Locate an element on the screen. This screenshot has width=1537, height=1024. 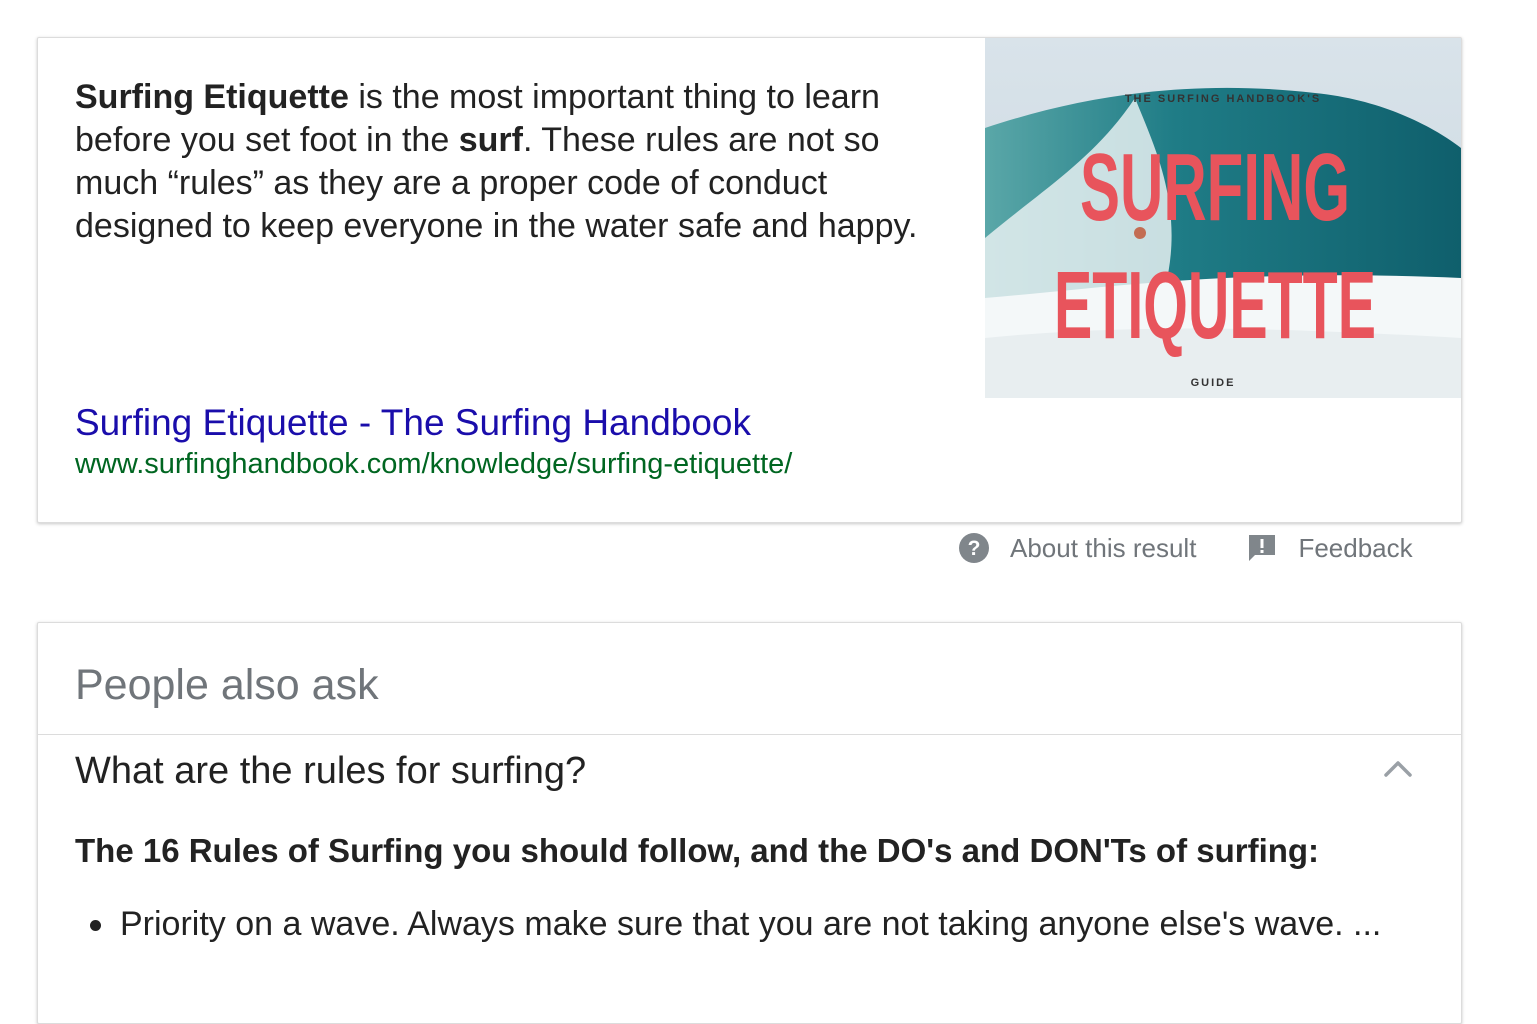
feedback-button: Feedback is located at coordinates (1329, 548).